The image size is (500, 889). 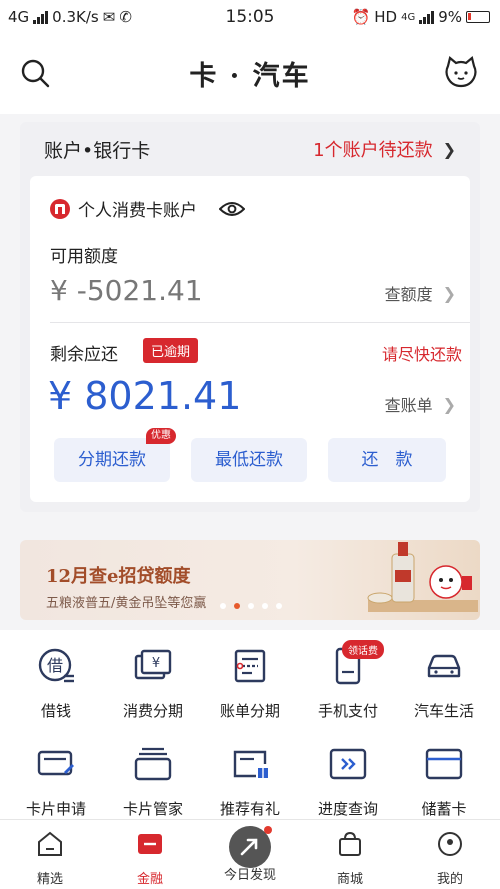 I want to click on installment-repay-button: 分期还款 优惠, so click(x=115, y=455).